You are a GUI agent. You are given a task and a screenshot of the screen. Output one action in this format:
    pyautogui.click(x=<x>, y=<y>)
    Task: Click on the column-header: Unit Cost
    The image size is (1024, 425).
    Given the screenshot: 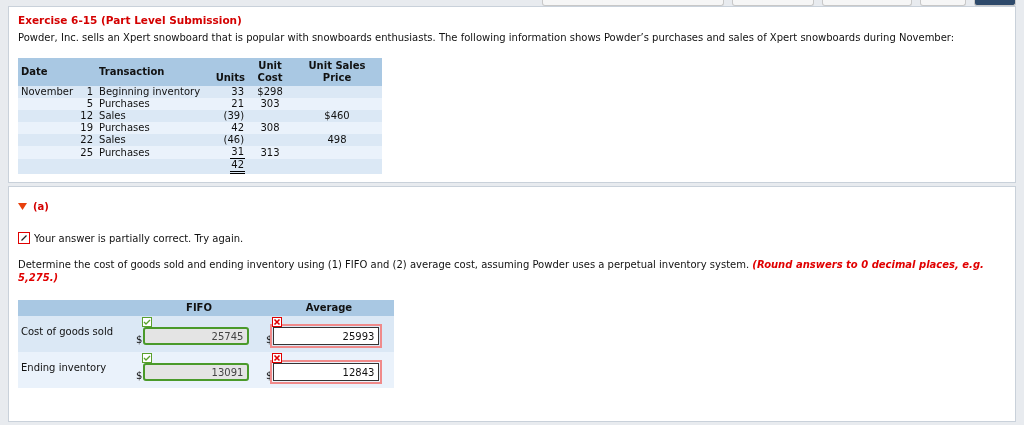 What is the action you would take?
    pyautogui.click(x=270, y=71)
    